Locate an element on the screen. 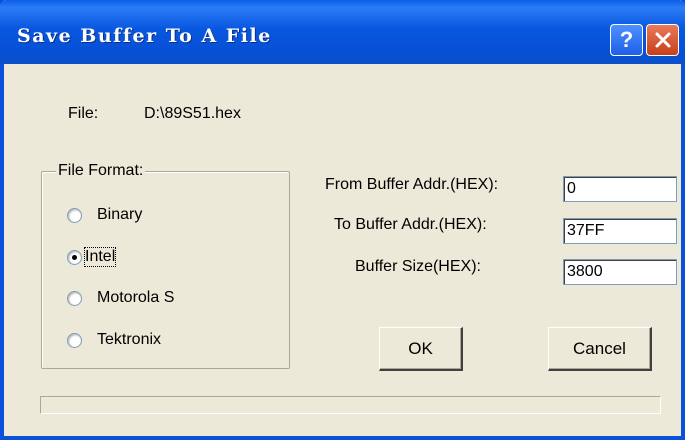 The width and height of the screenshot is (685, 440). radio-motorola-s: Motorola S is located at coordinates (120, 298).